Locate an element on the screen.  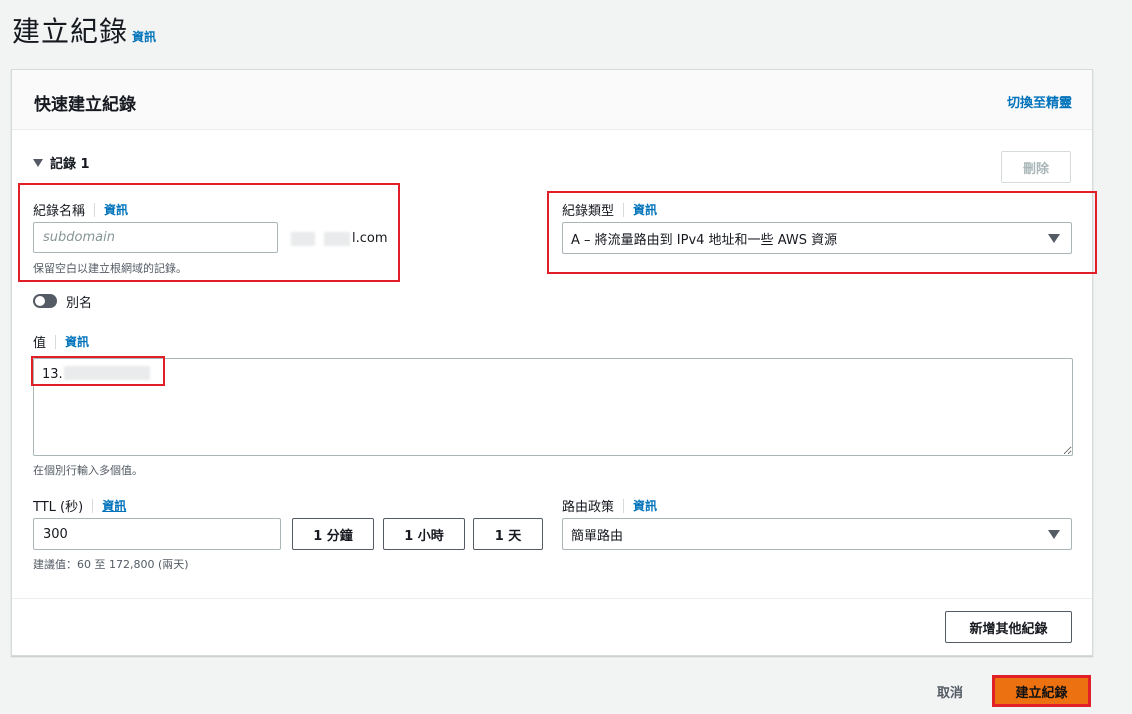
redacted-value is located at coordinates (107, 373).